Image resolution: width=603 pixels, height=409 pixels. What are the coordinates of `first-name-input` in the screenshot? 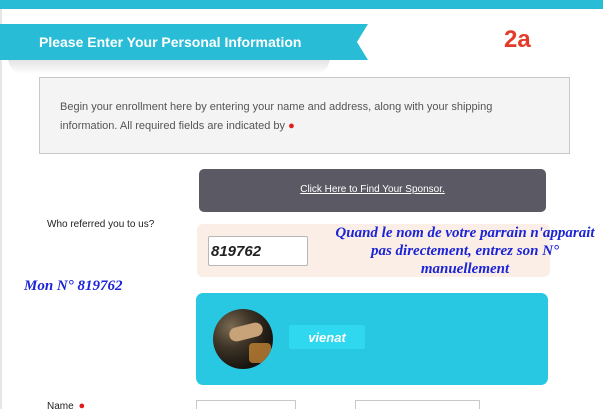 It's located at (246, 404).